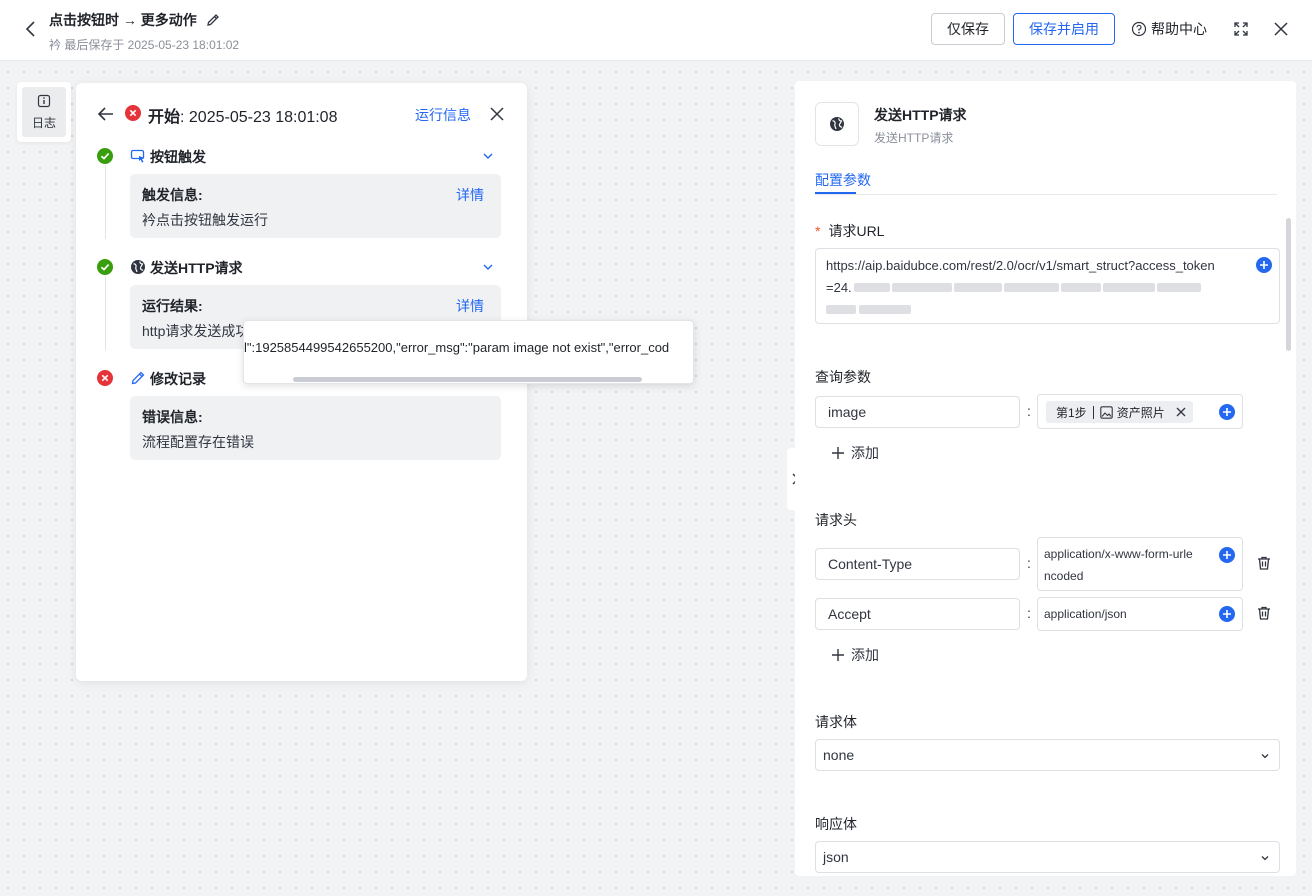 Image resolution: width=1312 pixels, height=896 pixels. Describe the element at coordinates (315, 206) in the screenshot. I see `step-card: 触发信息: 详情 衿点击按钮触发运行` at that location.